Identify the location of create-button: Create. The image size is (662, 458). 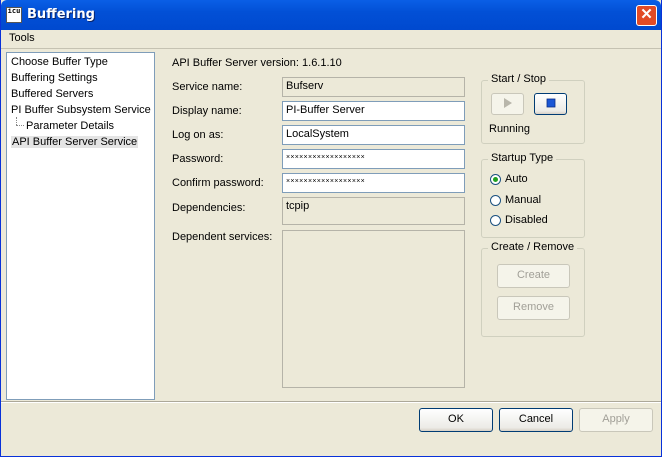
(533, 276).